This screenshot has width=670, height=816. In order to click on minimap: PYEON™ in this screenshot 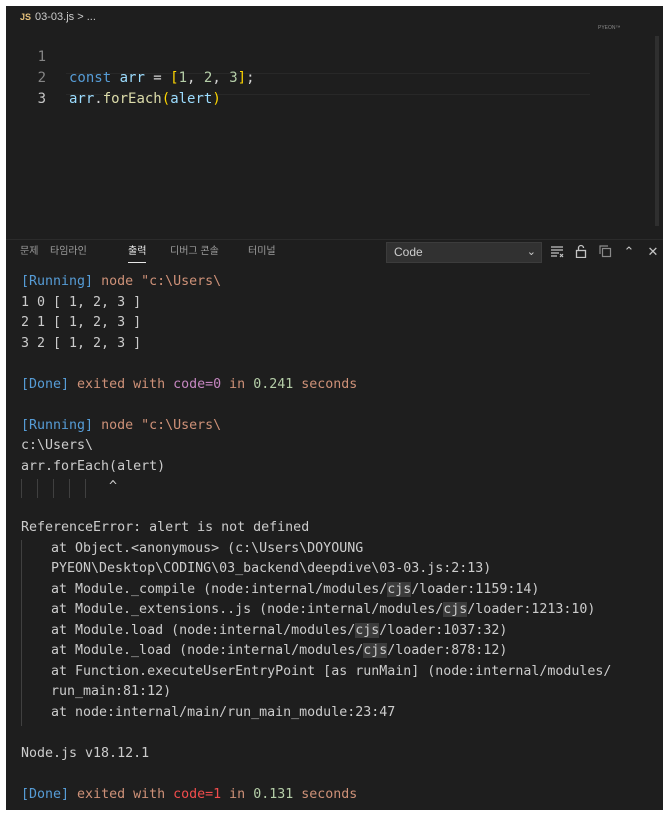, I will do `click(609, 28)`.